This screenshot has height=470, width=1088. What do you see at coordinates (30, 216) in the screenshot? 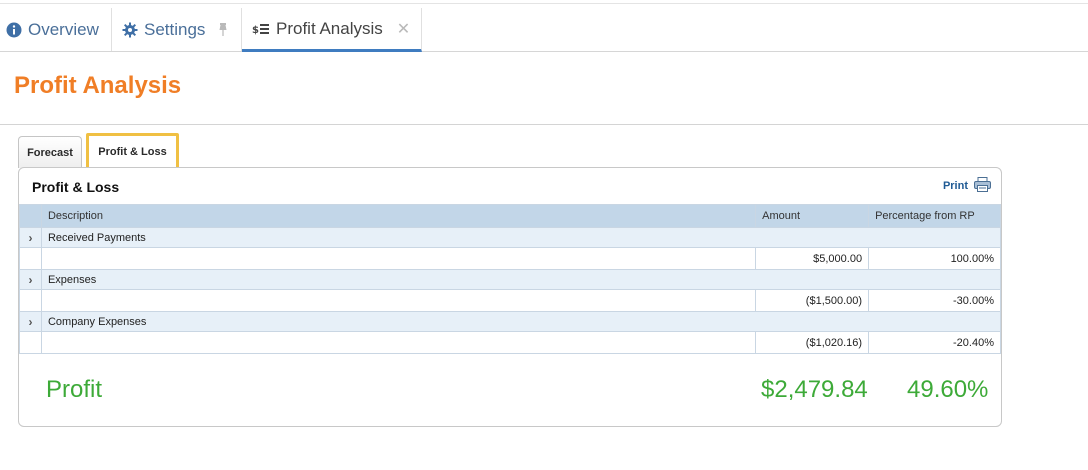
I see `expand-column-header` at bounding box center [30, 216].